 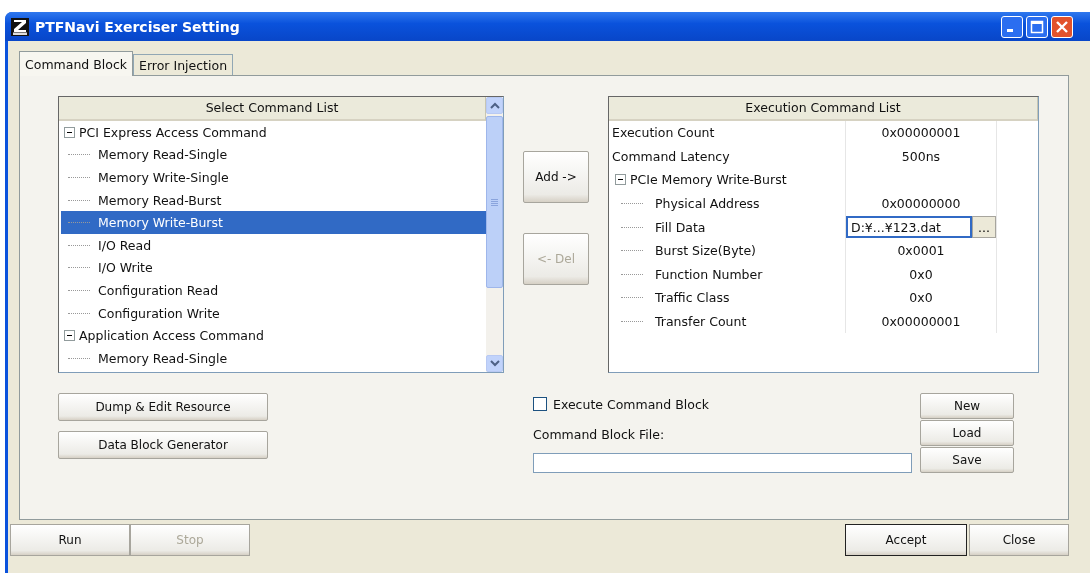 I want to click on tree-item: I/O Read, so click(x=273, y=245).